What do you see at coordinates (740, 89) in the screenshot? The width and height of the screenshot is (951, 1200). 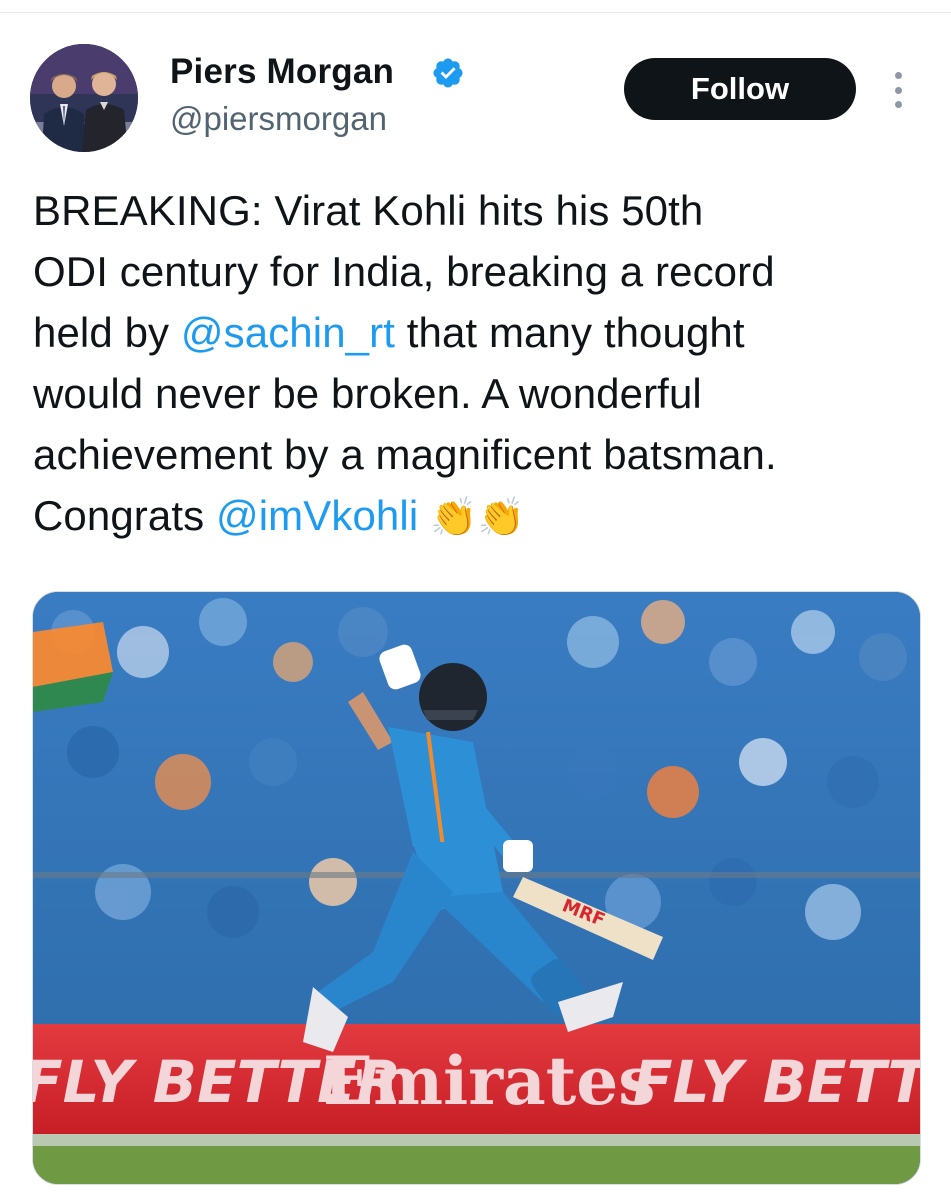 I see `follow-button: Follow` at bounding box center [740, 89].